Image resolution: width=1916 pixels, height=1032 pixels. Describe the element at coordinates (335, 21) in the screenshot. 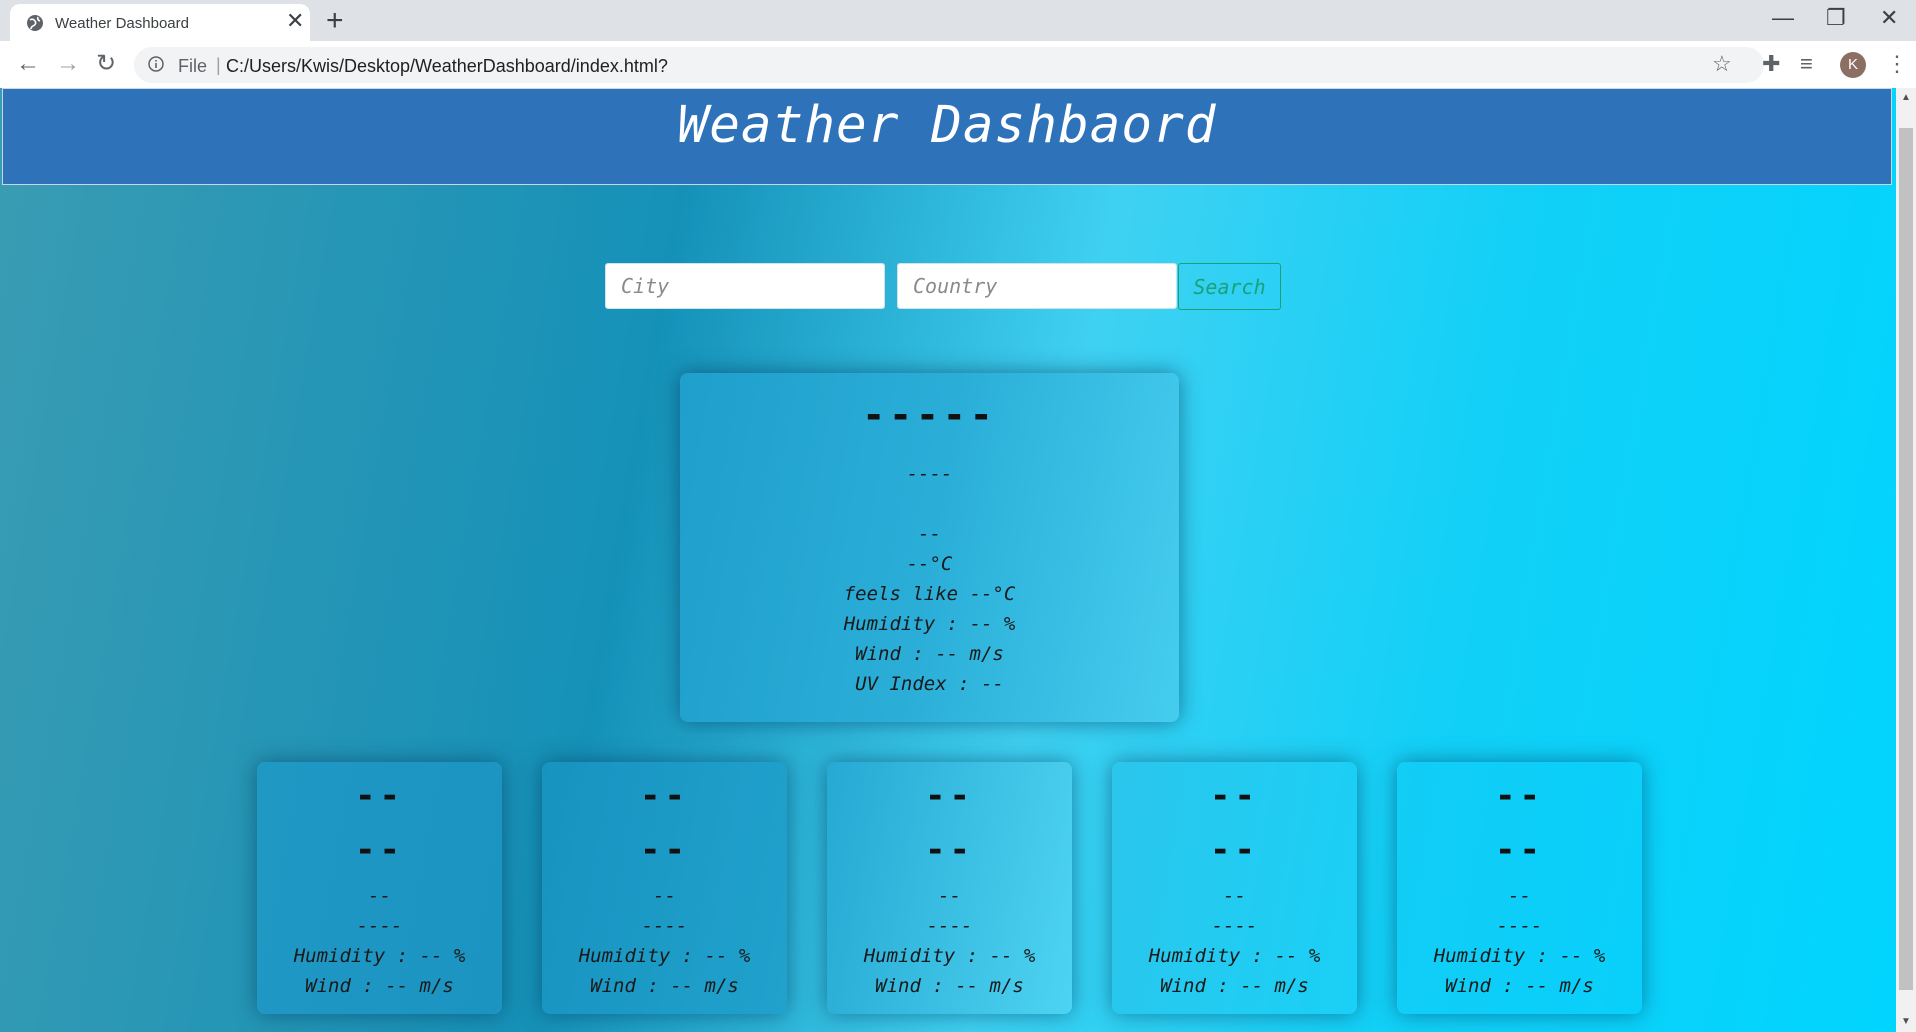

I see `new-tab-icon: +` at that location.